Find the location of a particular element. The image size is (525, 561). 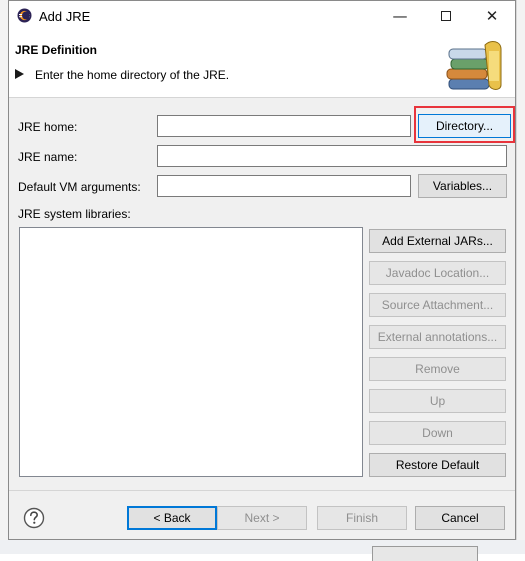

jre-home-label: JRE home: is located at coordinates (48, 127).